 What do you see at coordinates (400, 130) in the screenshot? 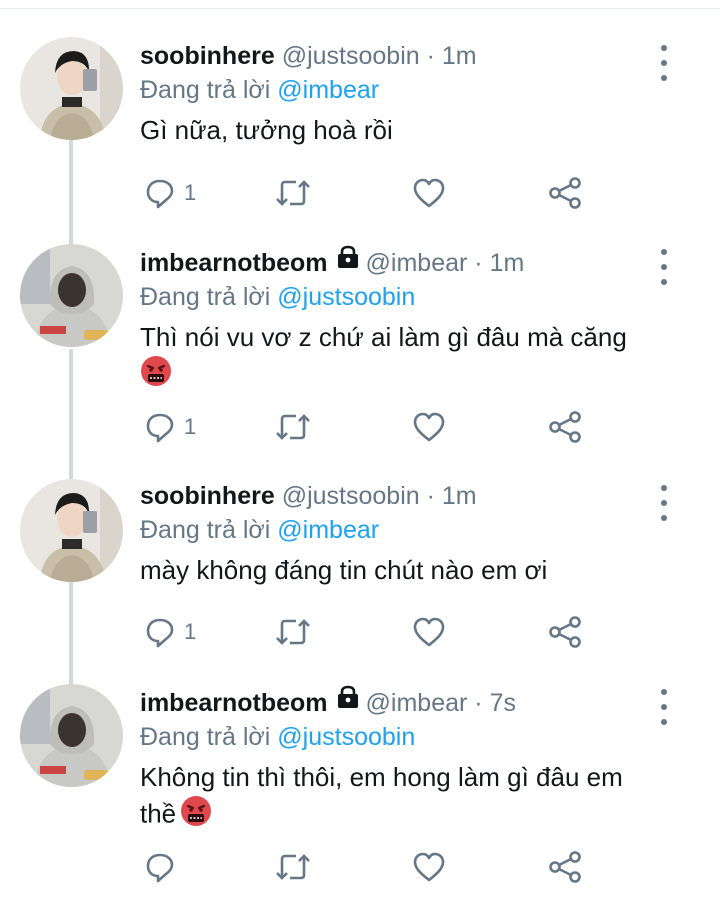
I see `tweet-text: Gì nữa, tưởng hoà rồi` at bounding box center [400, 130].